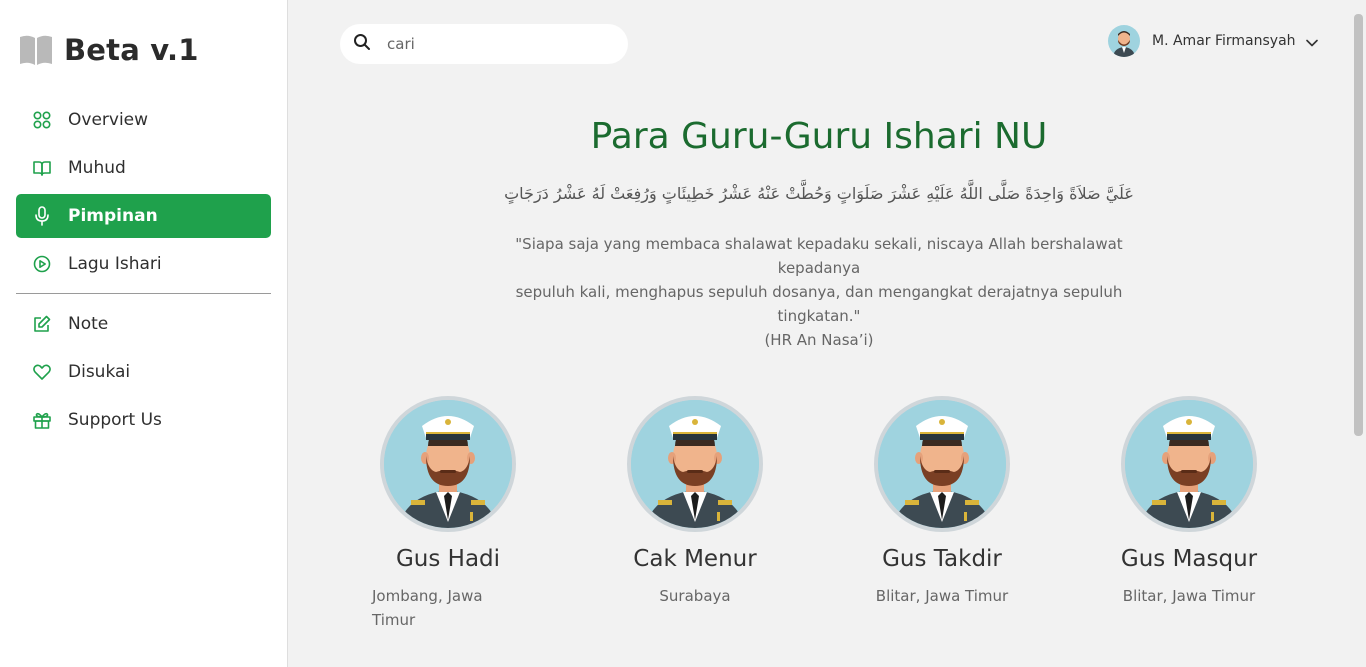 Image resolution: width=1366 pixels, height=667 pixels. I want to click on teacher-name: Cak Menur, so click(695, 559).